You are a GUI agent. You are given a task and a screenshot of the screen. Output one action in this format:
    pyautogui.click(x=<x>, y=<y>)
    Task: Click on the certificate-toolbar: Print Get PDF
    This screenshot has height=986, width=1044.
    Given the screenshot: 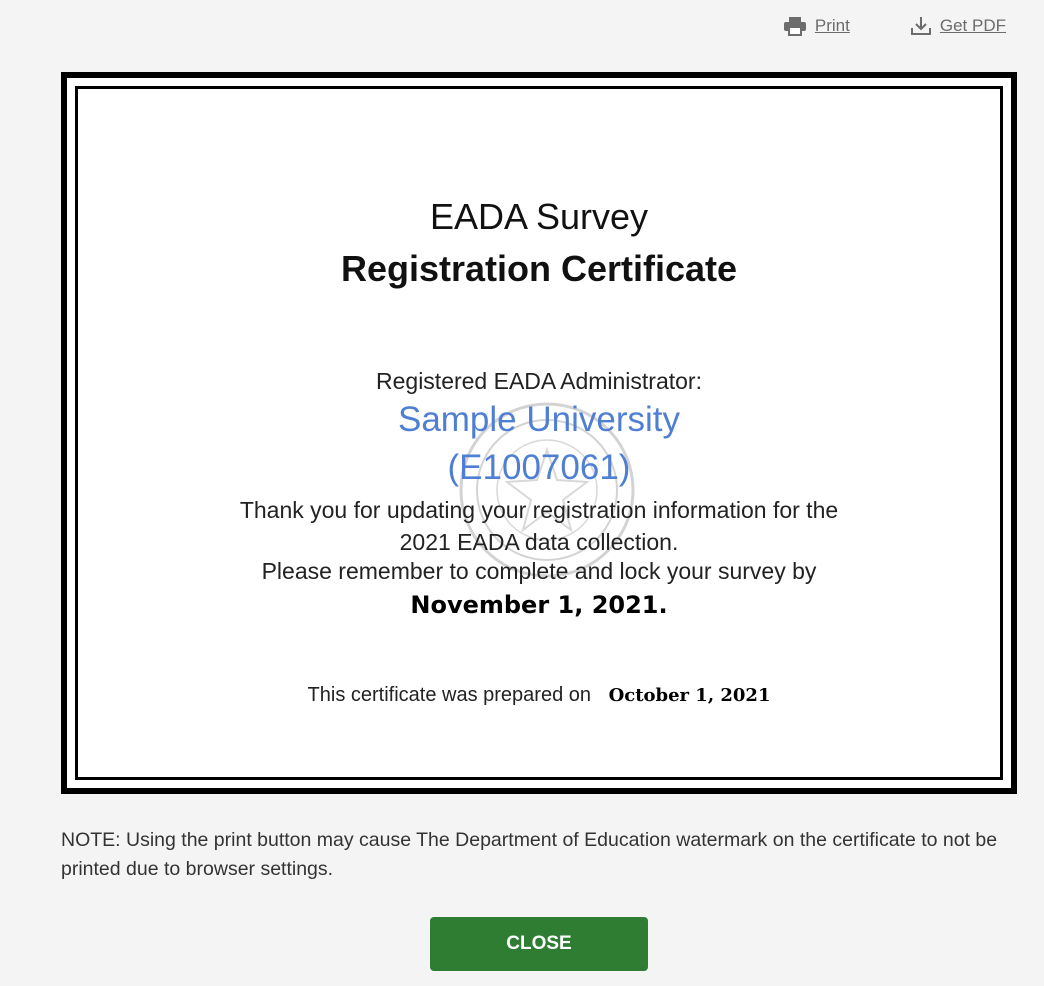 What is the action you would take?
    pyautogui.click(x=894, y=26)
    